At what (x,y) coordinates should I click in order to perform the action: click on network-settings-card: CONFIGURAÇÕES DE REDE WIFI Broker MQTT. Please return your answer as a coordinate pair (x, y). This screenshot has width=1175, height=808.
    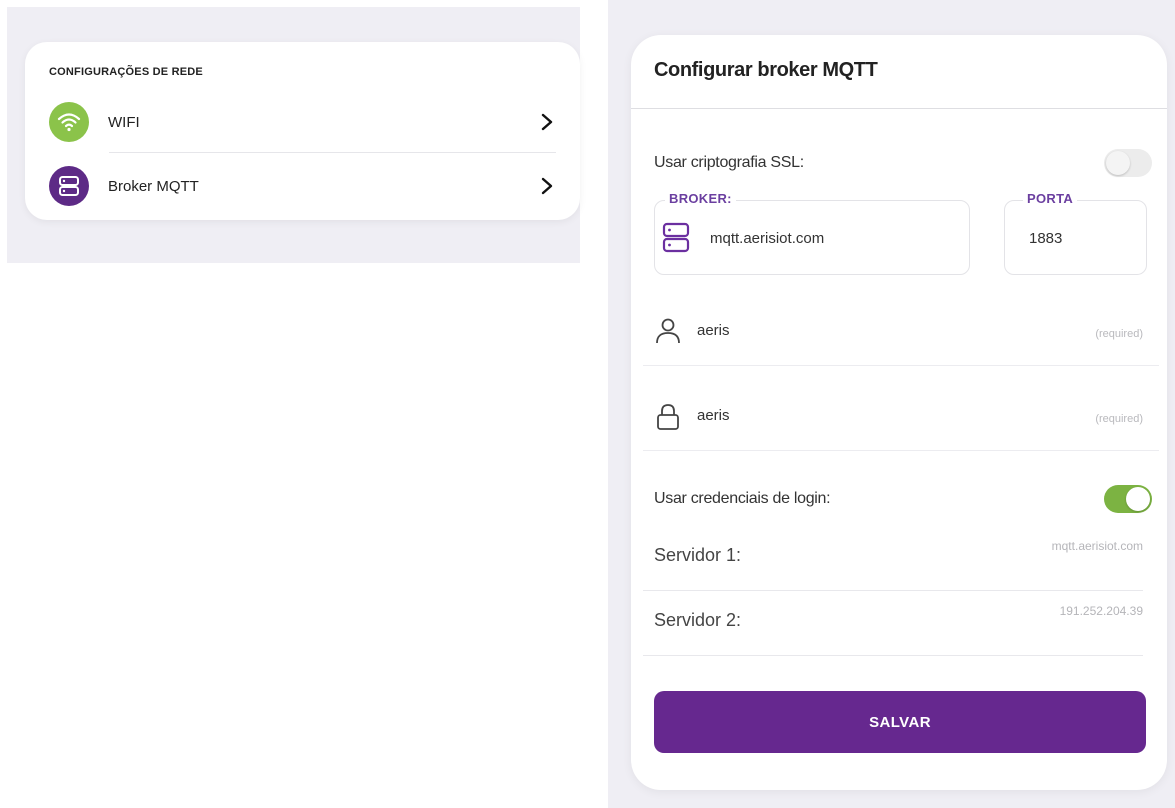
    Looking at the image, I should click on (302, 131).